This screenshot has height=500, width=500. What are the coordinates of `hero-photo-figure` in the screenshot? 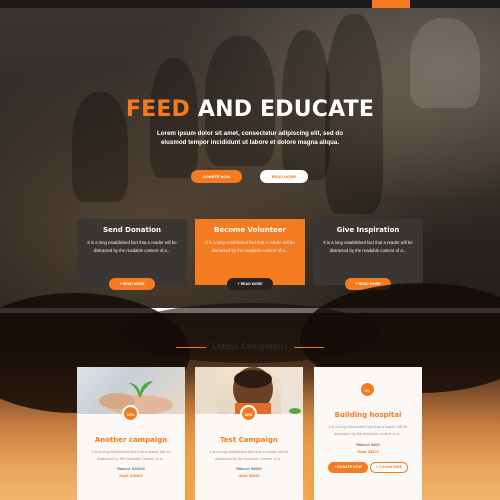 It's located at (445, 63).